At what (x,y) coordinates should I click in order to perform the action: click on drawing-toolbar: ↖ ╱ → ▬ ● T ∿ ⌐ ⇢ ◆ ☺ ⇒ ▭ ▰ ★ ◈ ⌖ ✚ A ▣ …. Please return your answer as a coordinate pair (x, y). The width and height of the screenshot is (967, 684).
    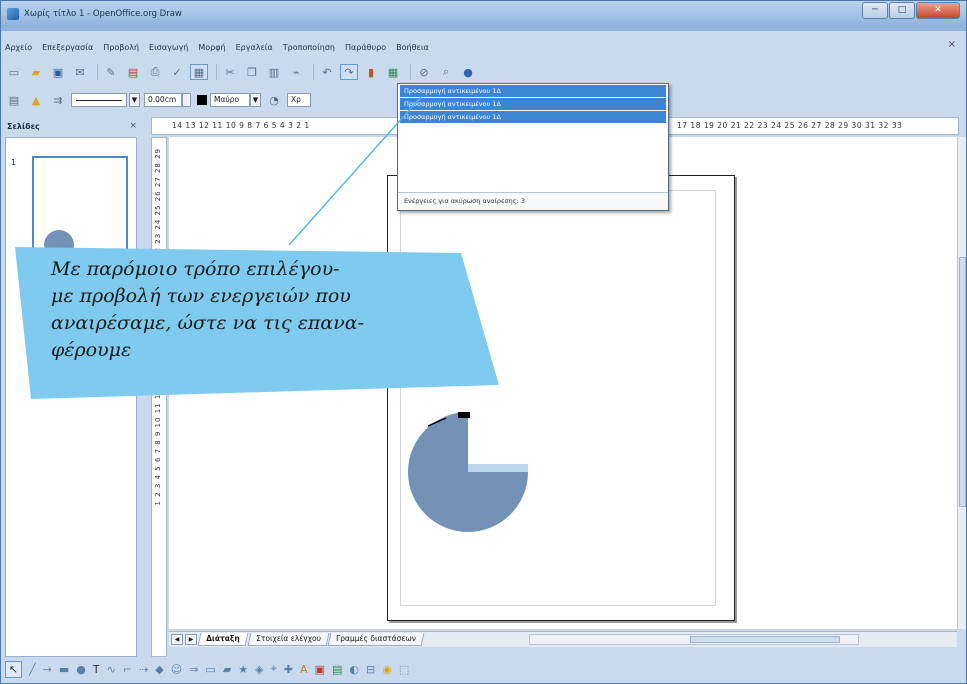
    Looking at the image, I should click on (482, 669).